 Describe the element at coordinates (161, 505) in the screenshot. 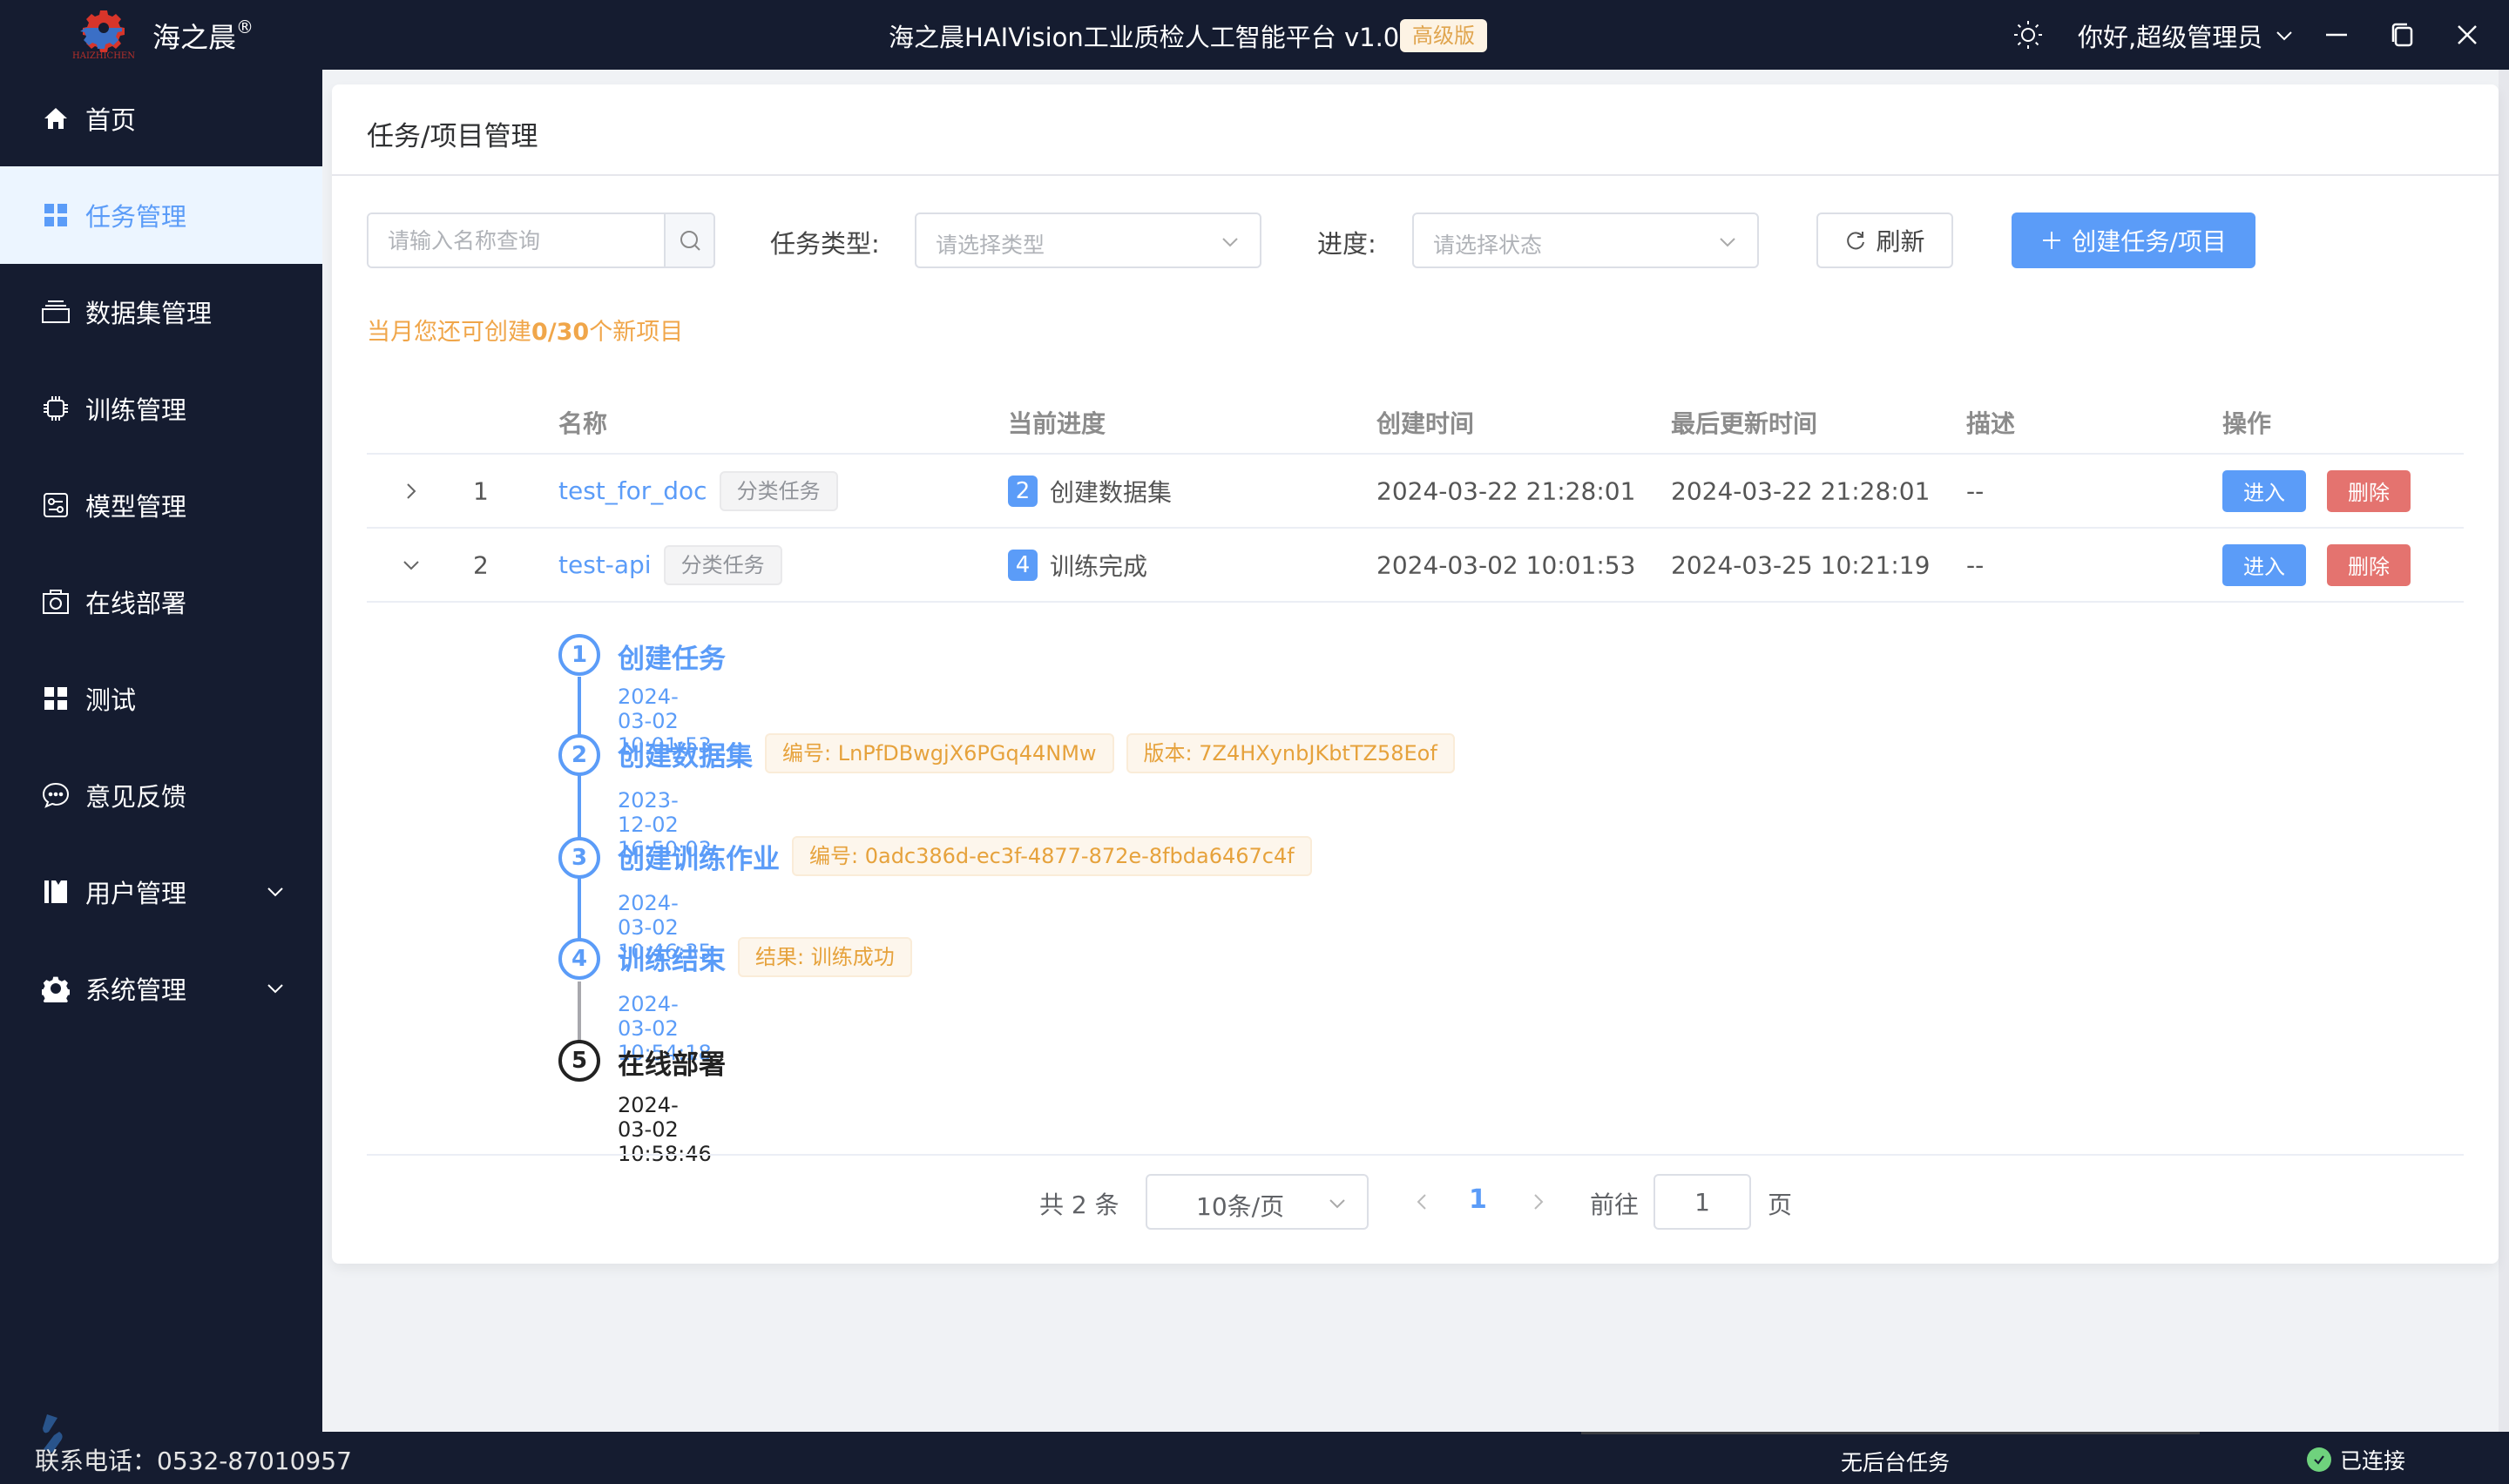

I see `sidebar-item-models: 模型管理` at that location.